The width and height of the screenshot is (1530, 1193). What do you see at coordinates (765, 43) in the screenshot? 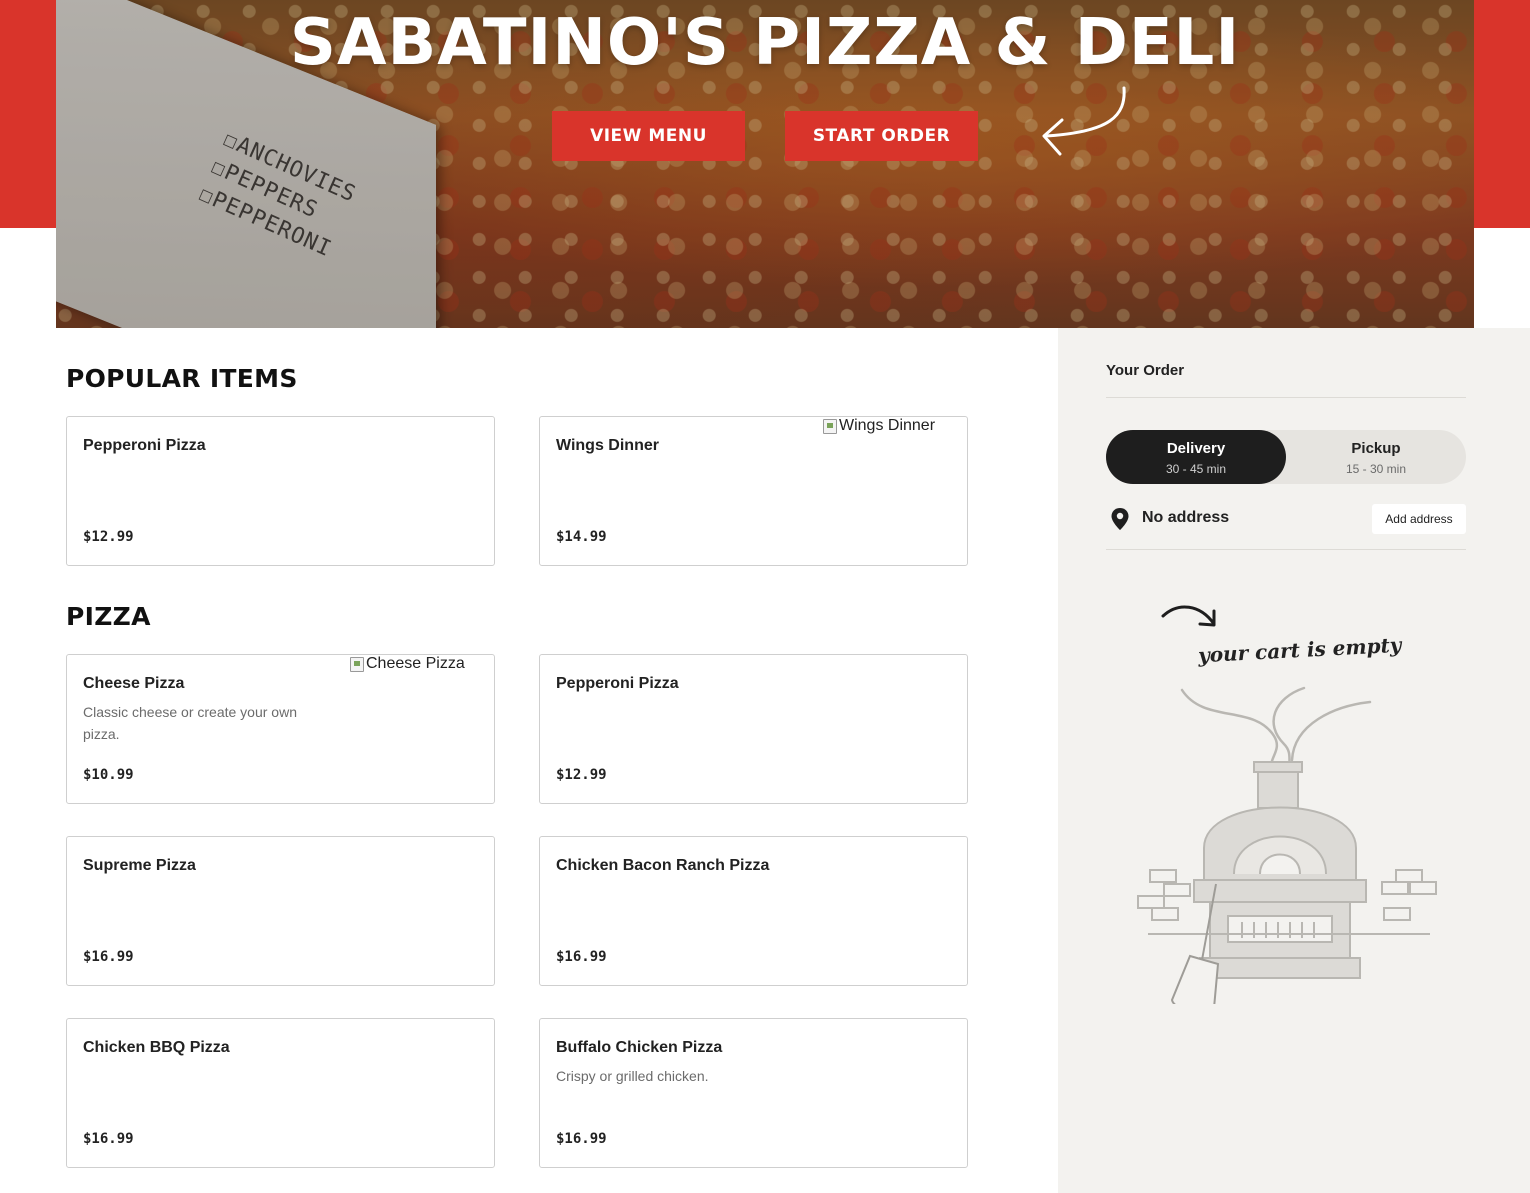
I see `restaurant-title: SABATINO'S PIZZA & DELI` at bounding box center [765, 43].